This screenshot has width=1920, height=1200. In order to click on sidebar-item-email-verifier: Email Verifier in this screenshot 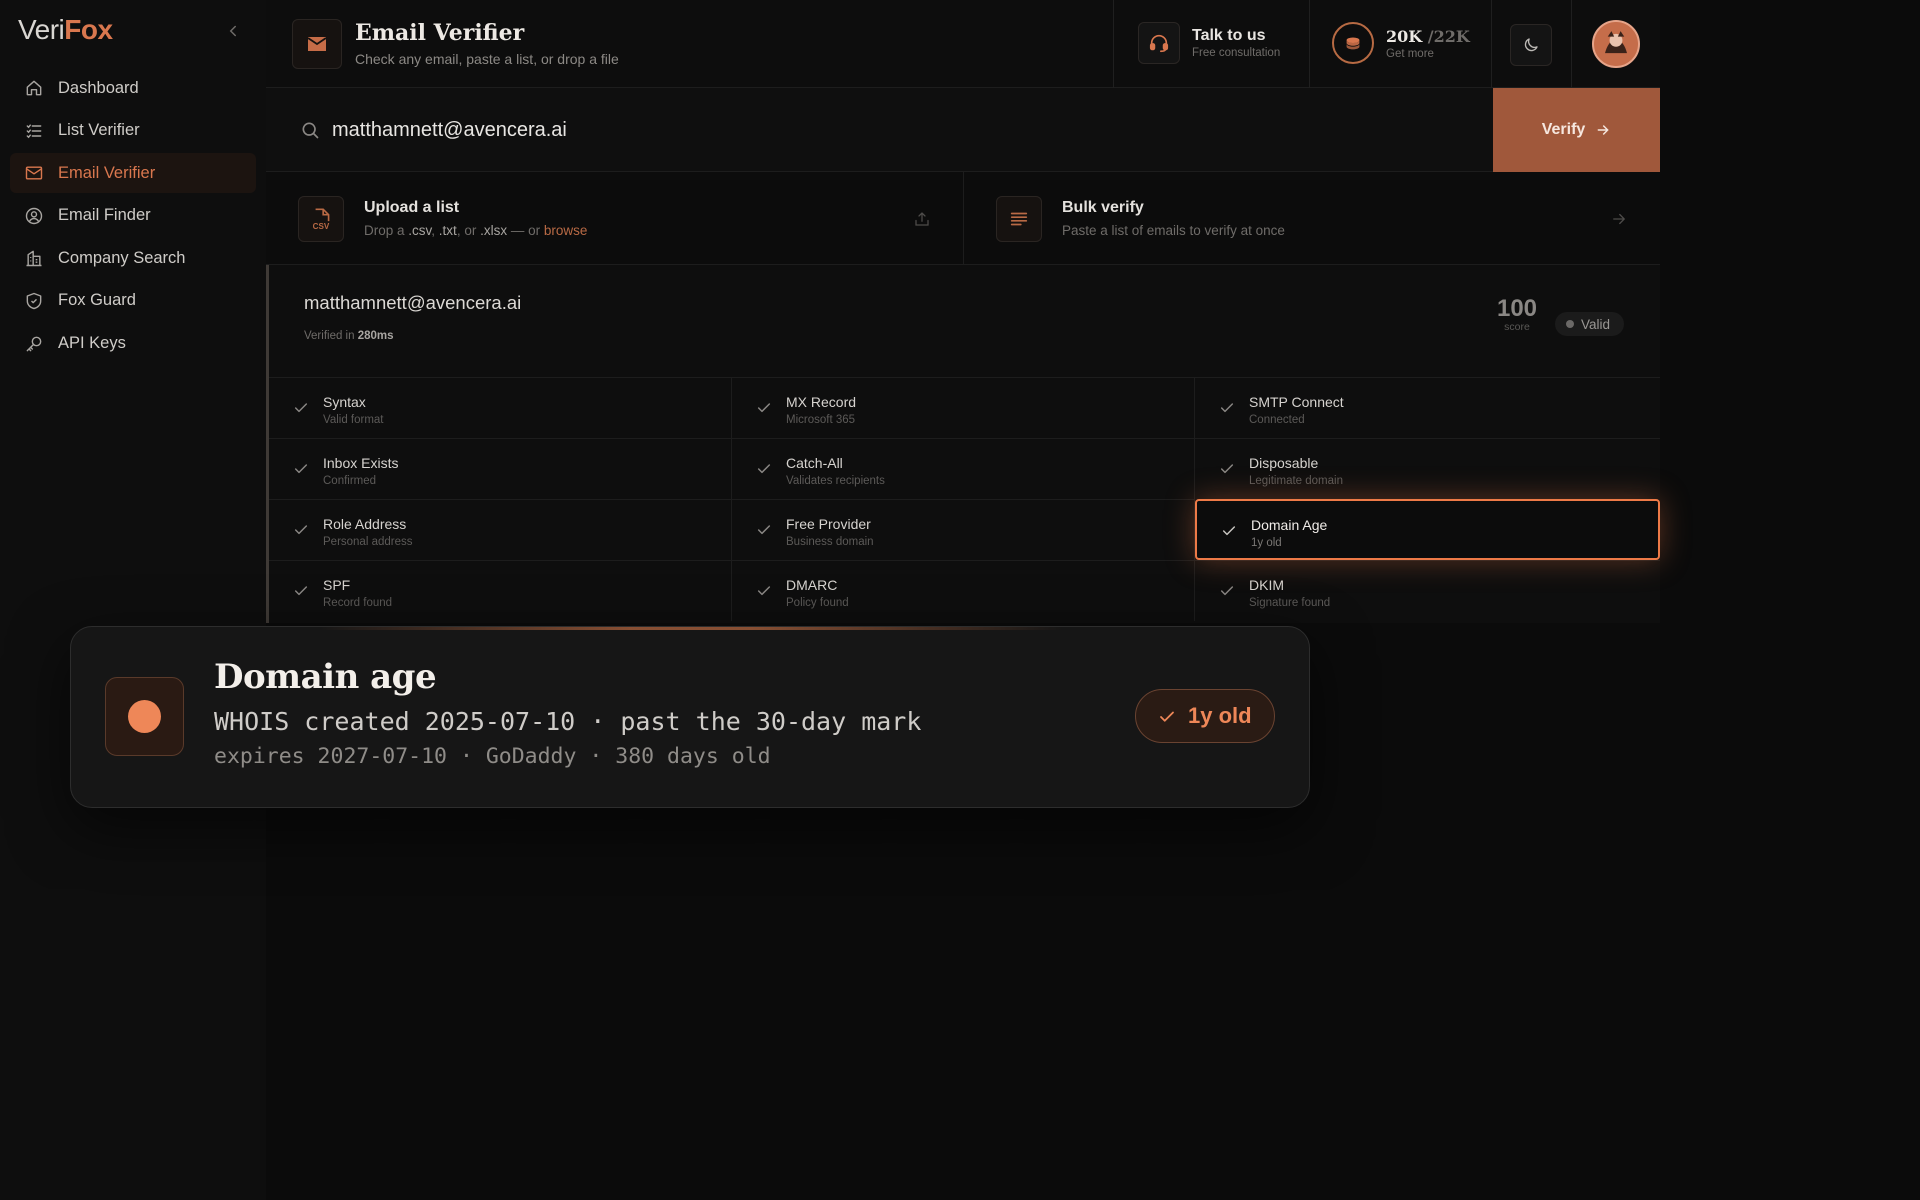, I will do `click(133, 173)`.